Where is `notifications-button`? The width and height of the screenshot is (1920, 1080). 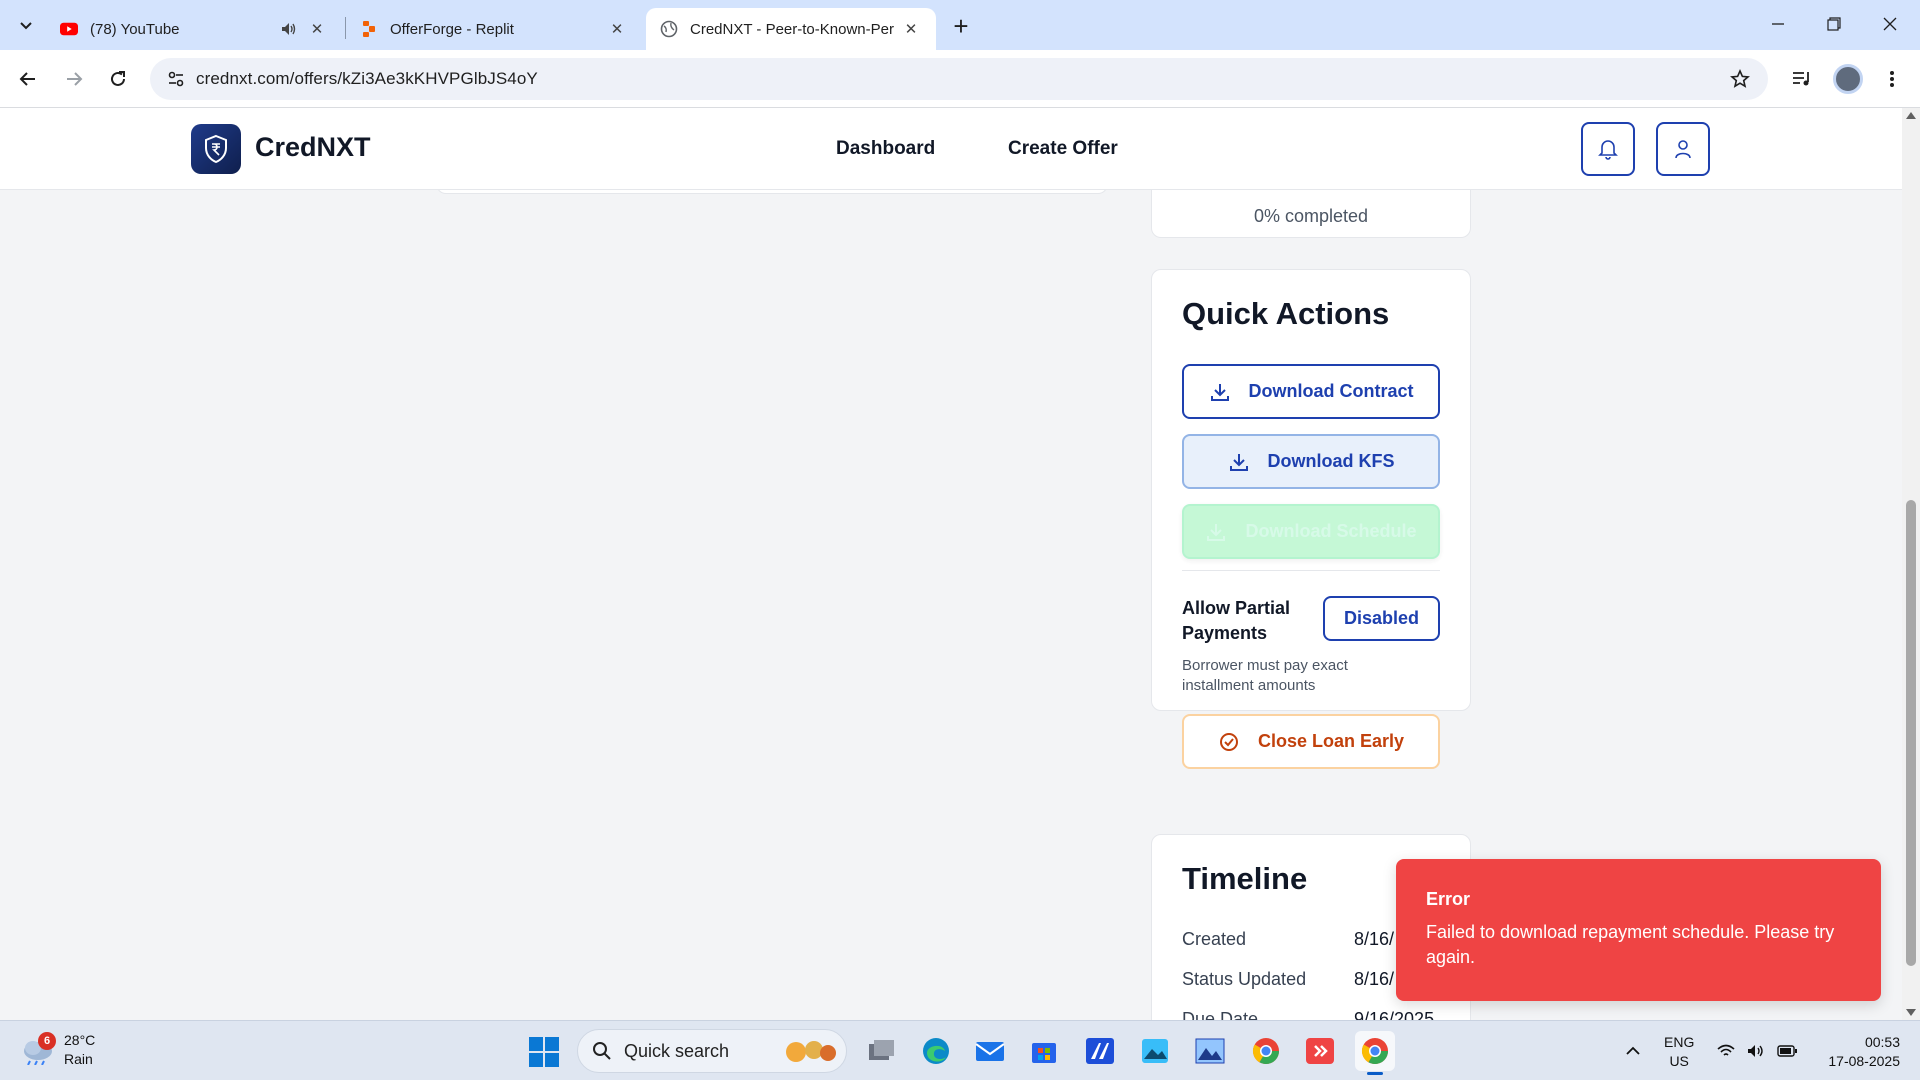
notifications-button is located at coordinates (1608, 149).